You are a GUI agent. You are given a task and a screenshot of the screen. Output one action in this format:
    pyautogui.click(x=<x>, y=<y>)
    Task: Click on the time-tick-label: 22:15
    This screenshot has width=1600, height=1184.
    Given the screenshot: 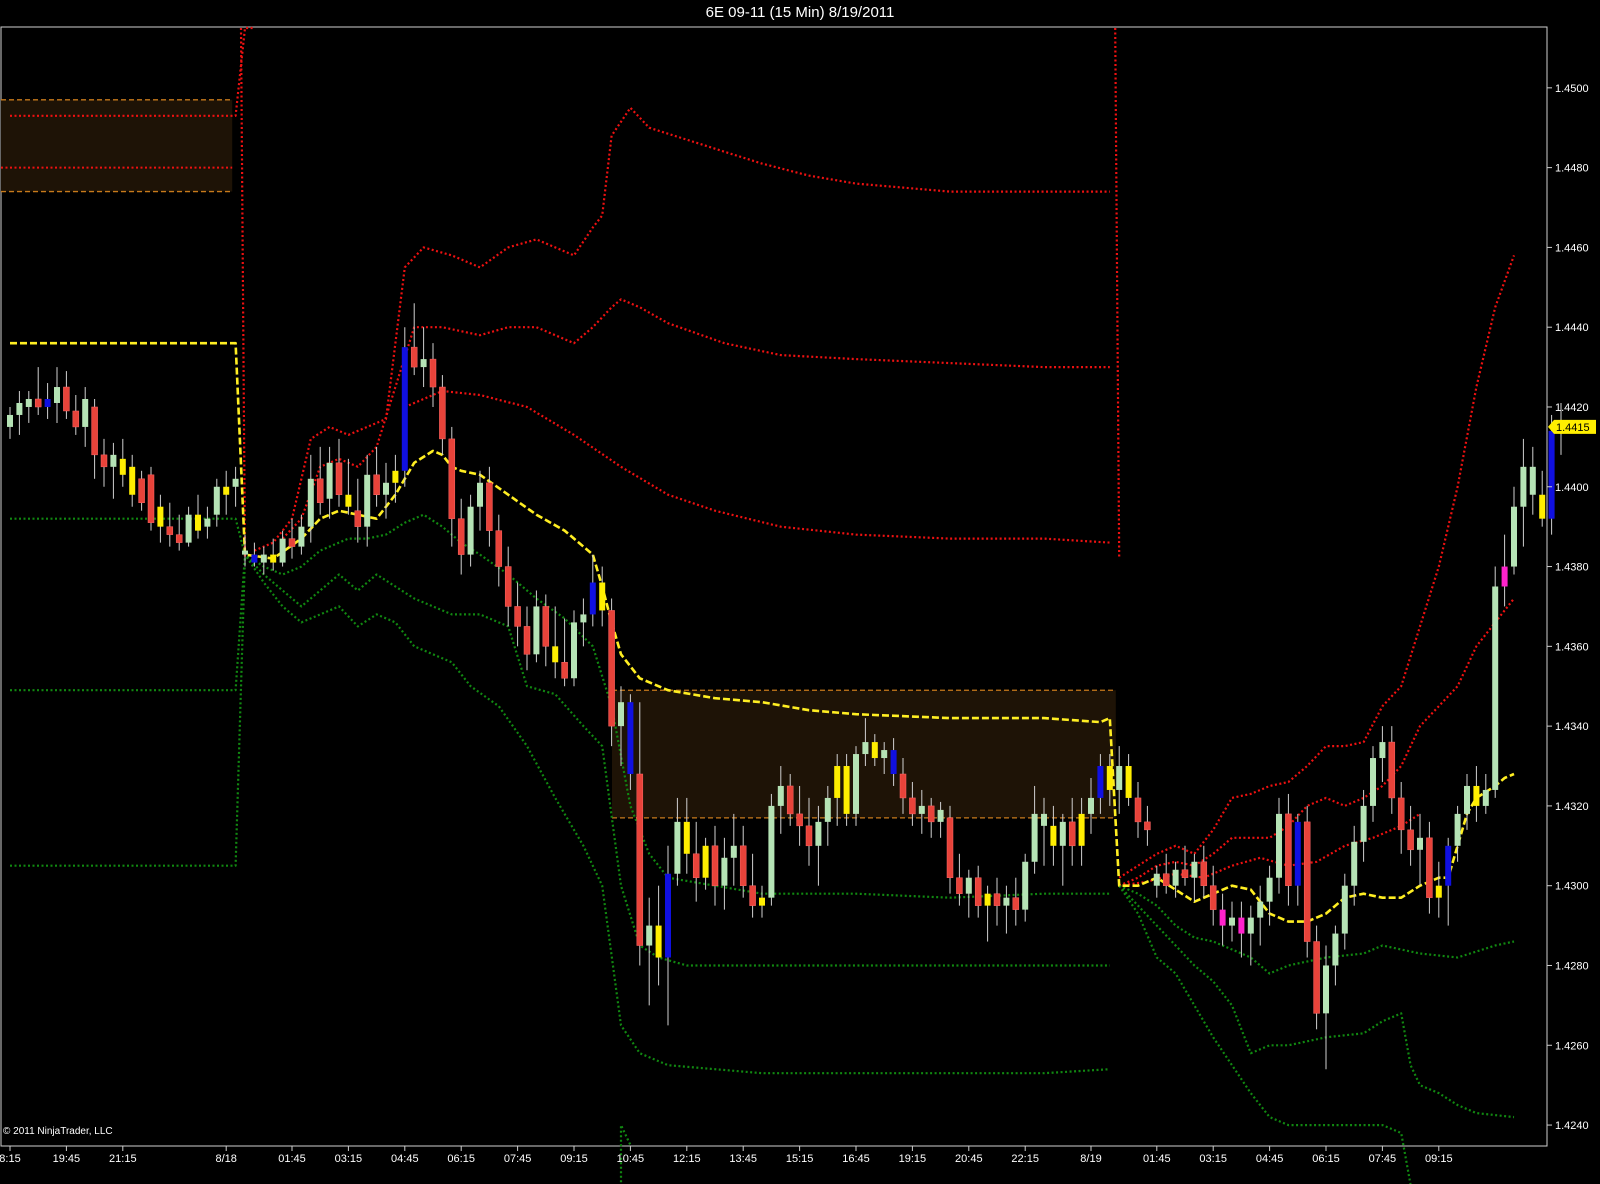 What is the action you would take?
    pyautogui.click(x=1025, y=1159)
    